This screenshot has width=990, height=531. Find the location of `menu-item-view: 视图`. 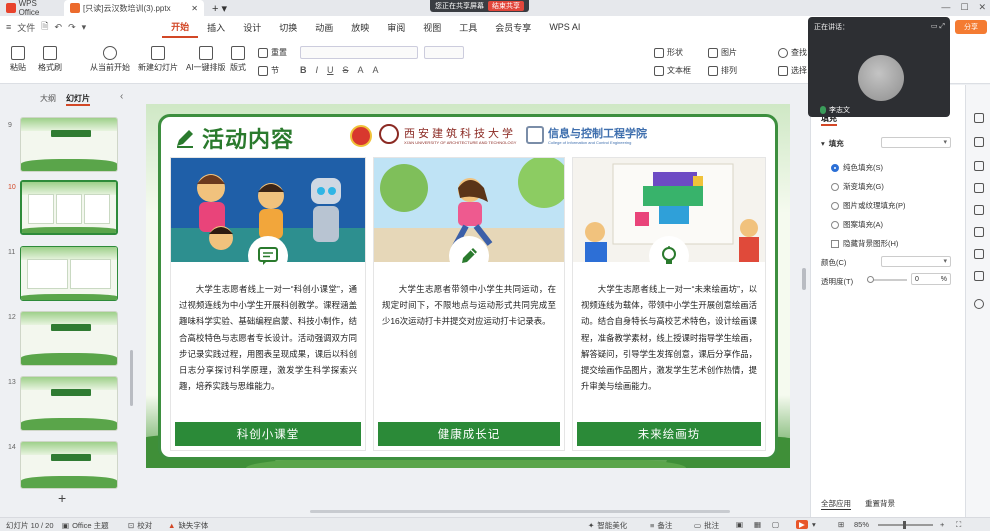

menu-item-view: 视图 is located at coordinates (432, 27).